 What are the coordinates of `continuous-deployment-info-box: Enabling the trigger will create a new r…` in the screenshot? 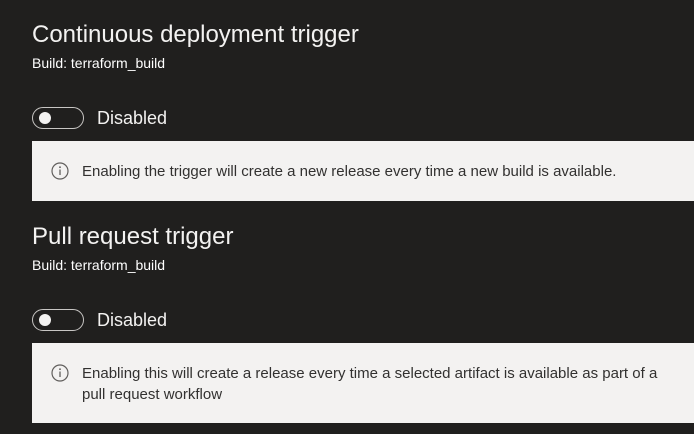 It's located at (363, 171).